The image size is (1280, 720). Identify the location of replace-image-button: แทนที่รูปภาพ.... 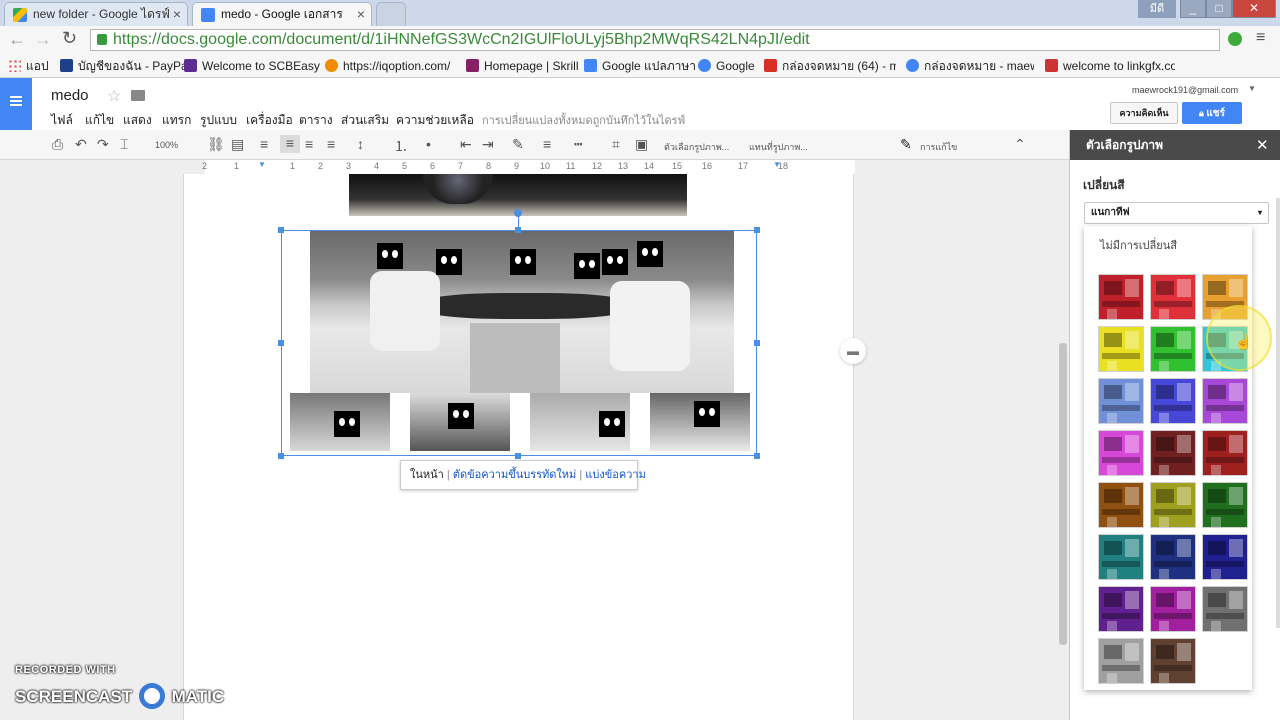
(778, 147).